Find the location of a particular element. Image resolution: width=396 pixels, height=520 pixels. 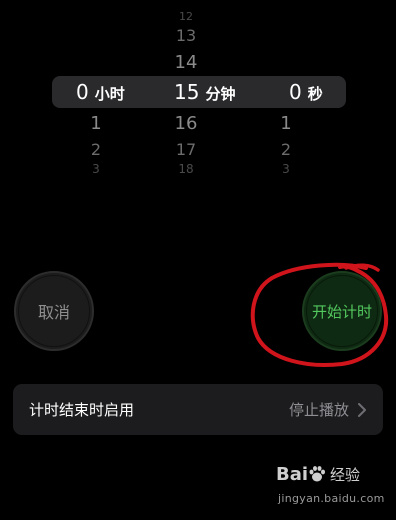

watermark-brand-prefix: Bai is located at coordinates (292, 474).